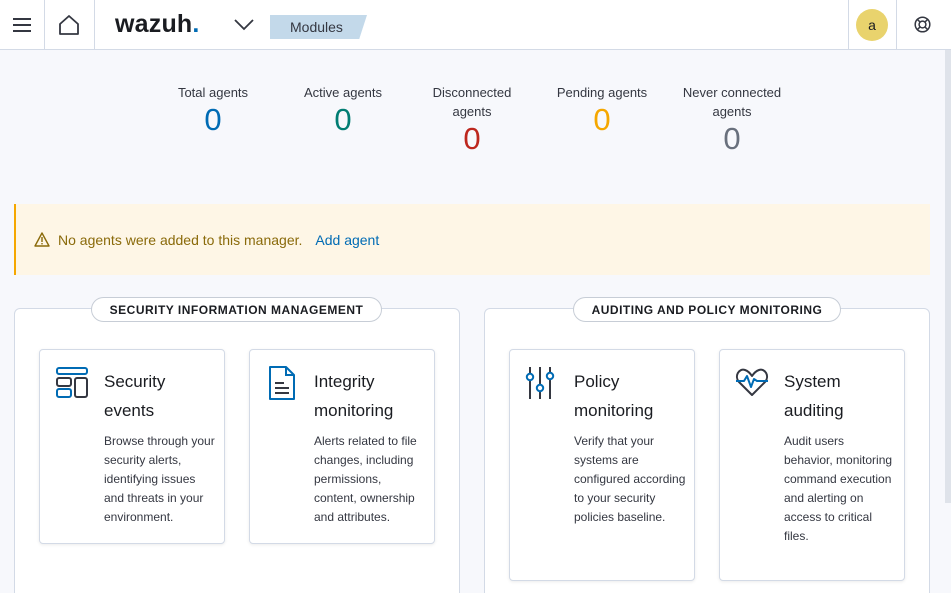 This screenshot has width=951, height=593. Describe the element at coordinates (213, 92) in the screenshot. I see `stat-label: Total agents` at that location.